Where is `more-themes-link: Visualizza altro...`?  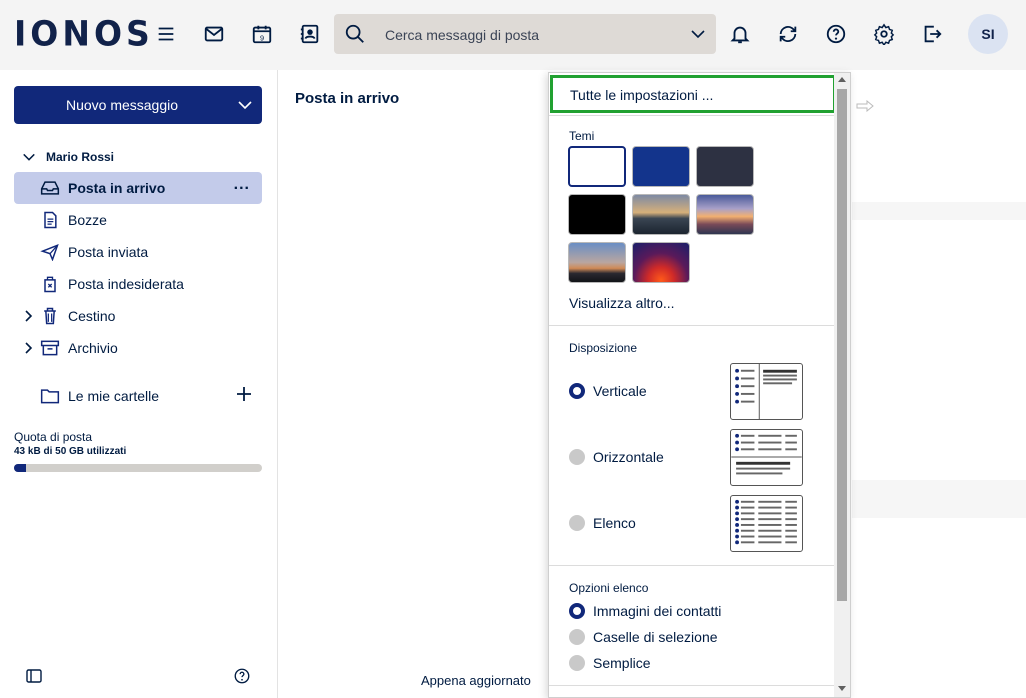
more-themes-link: Visualizza altro... is located at coordinates (622, 303).